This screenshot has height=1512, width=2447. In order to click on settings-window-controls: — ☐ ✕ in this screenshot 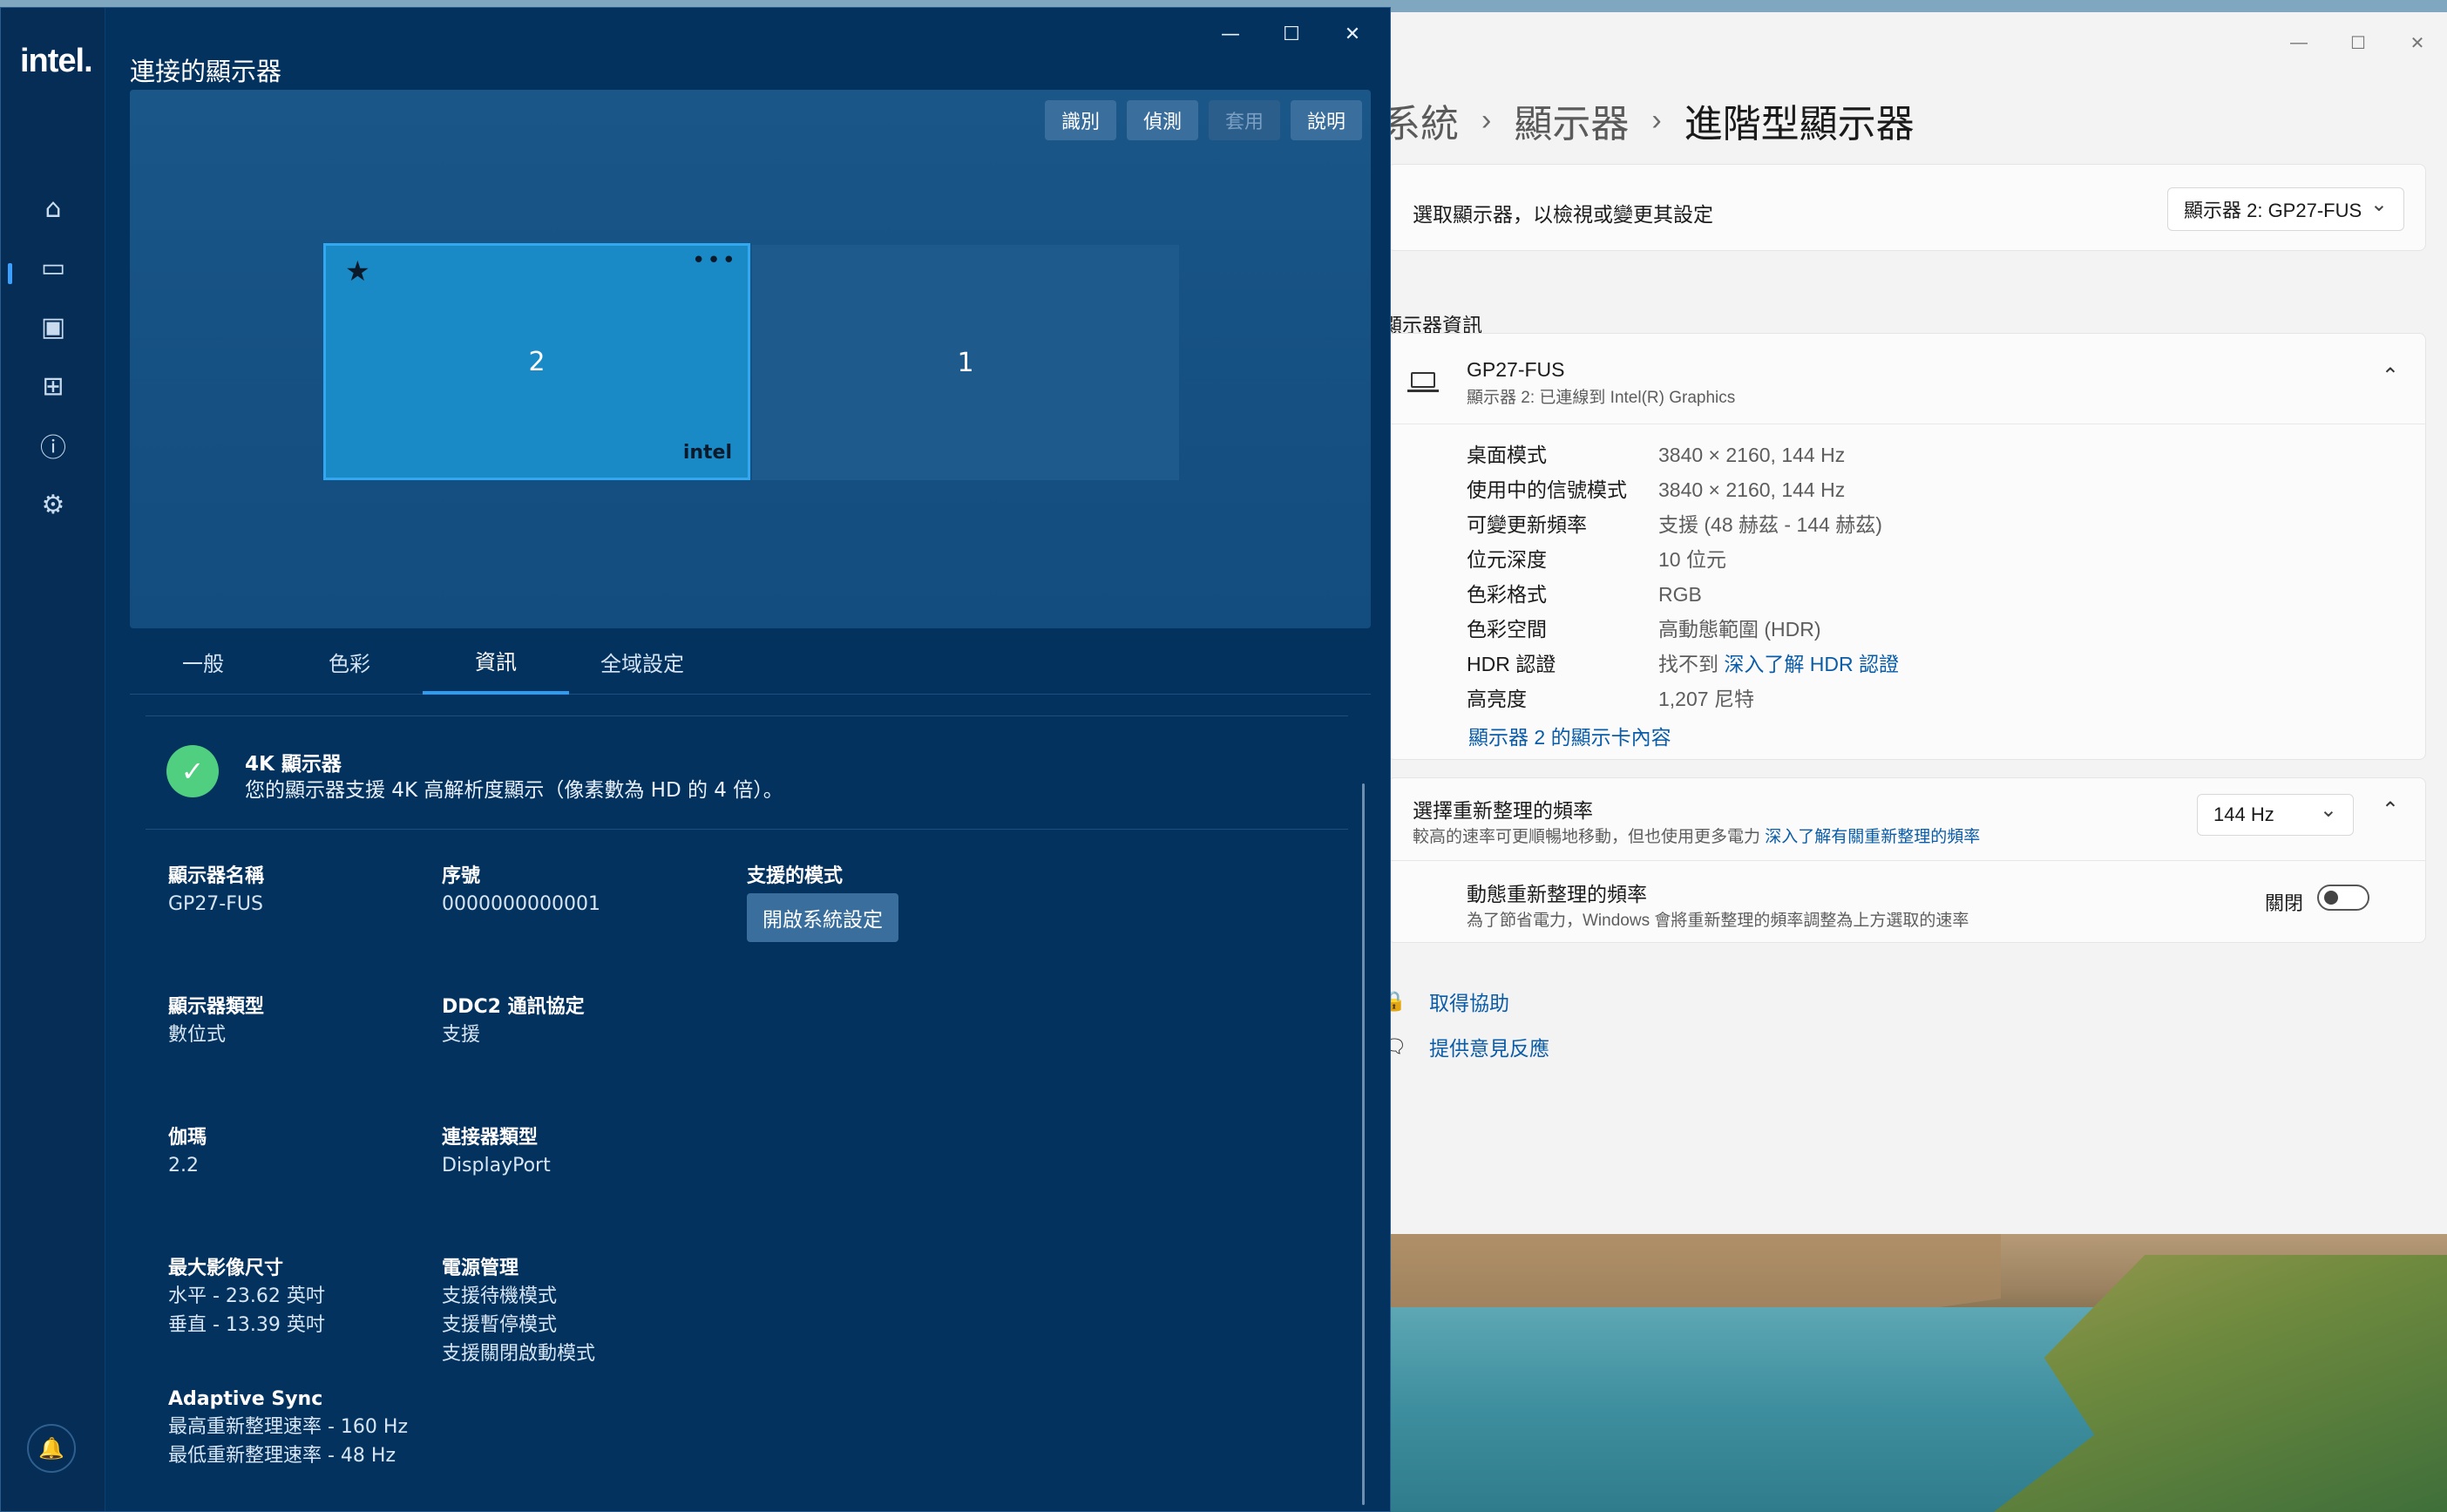, I will do `click(2358, 46)`.